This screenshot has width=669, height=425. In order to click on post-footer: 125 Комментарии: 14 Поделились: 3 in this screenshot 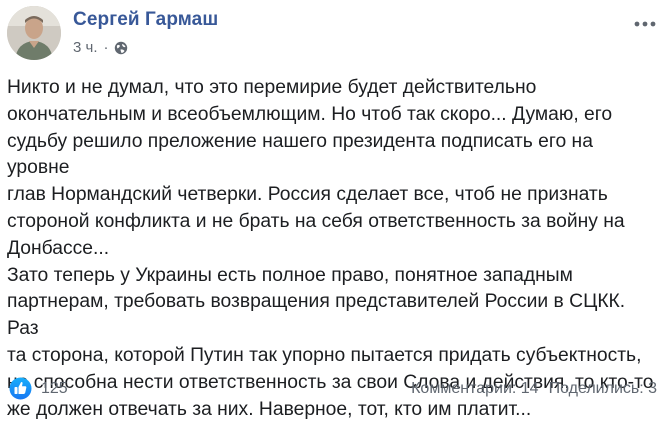, I will do `click(332, 390)`.